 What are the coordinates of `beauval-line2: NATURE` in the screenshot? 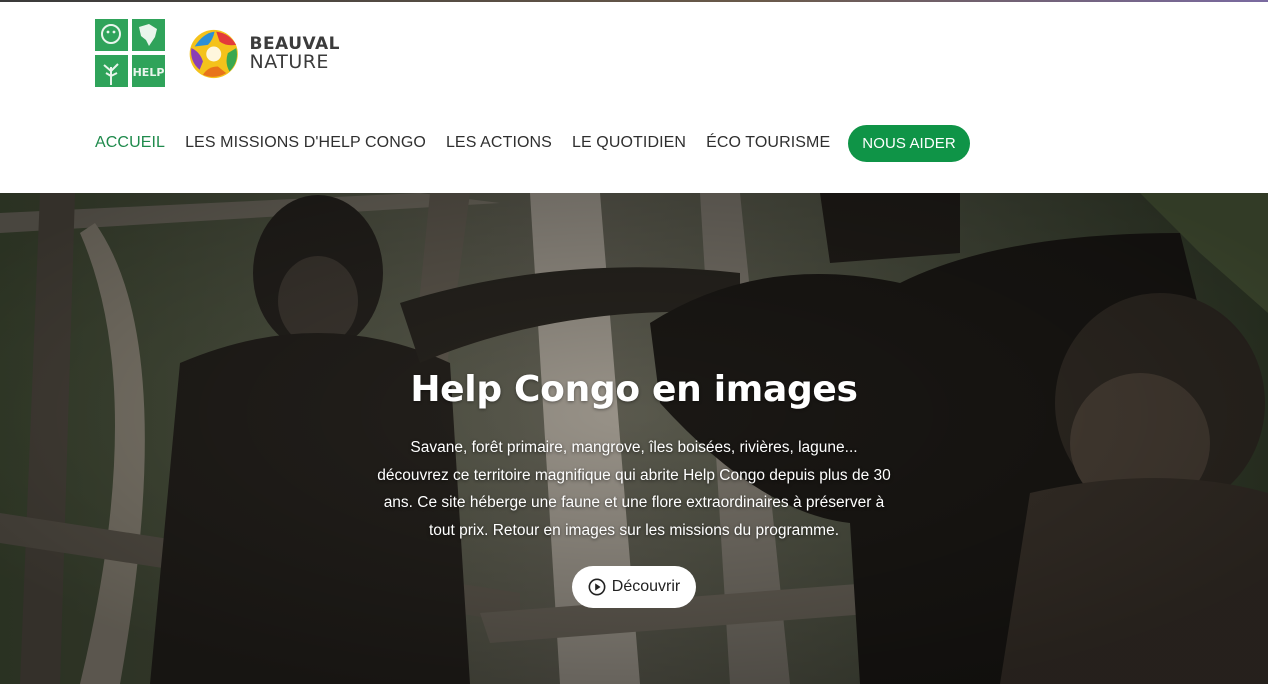 It's located at (289, 62).